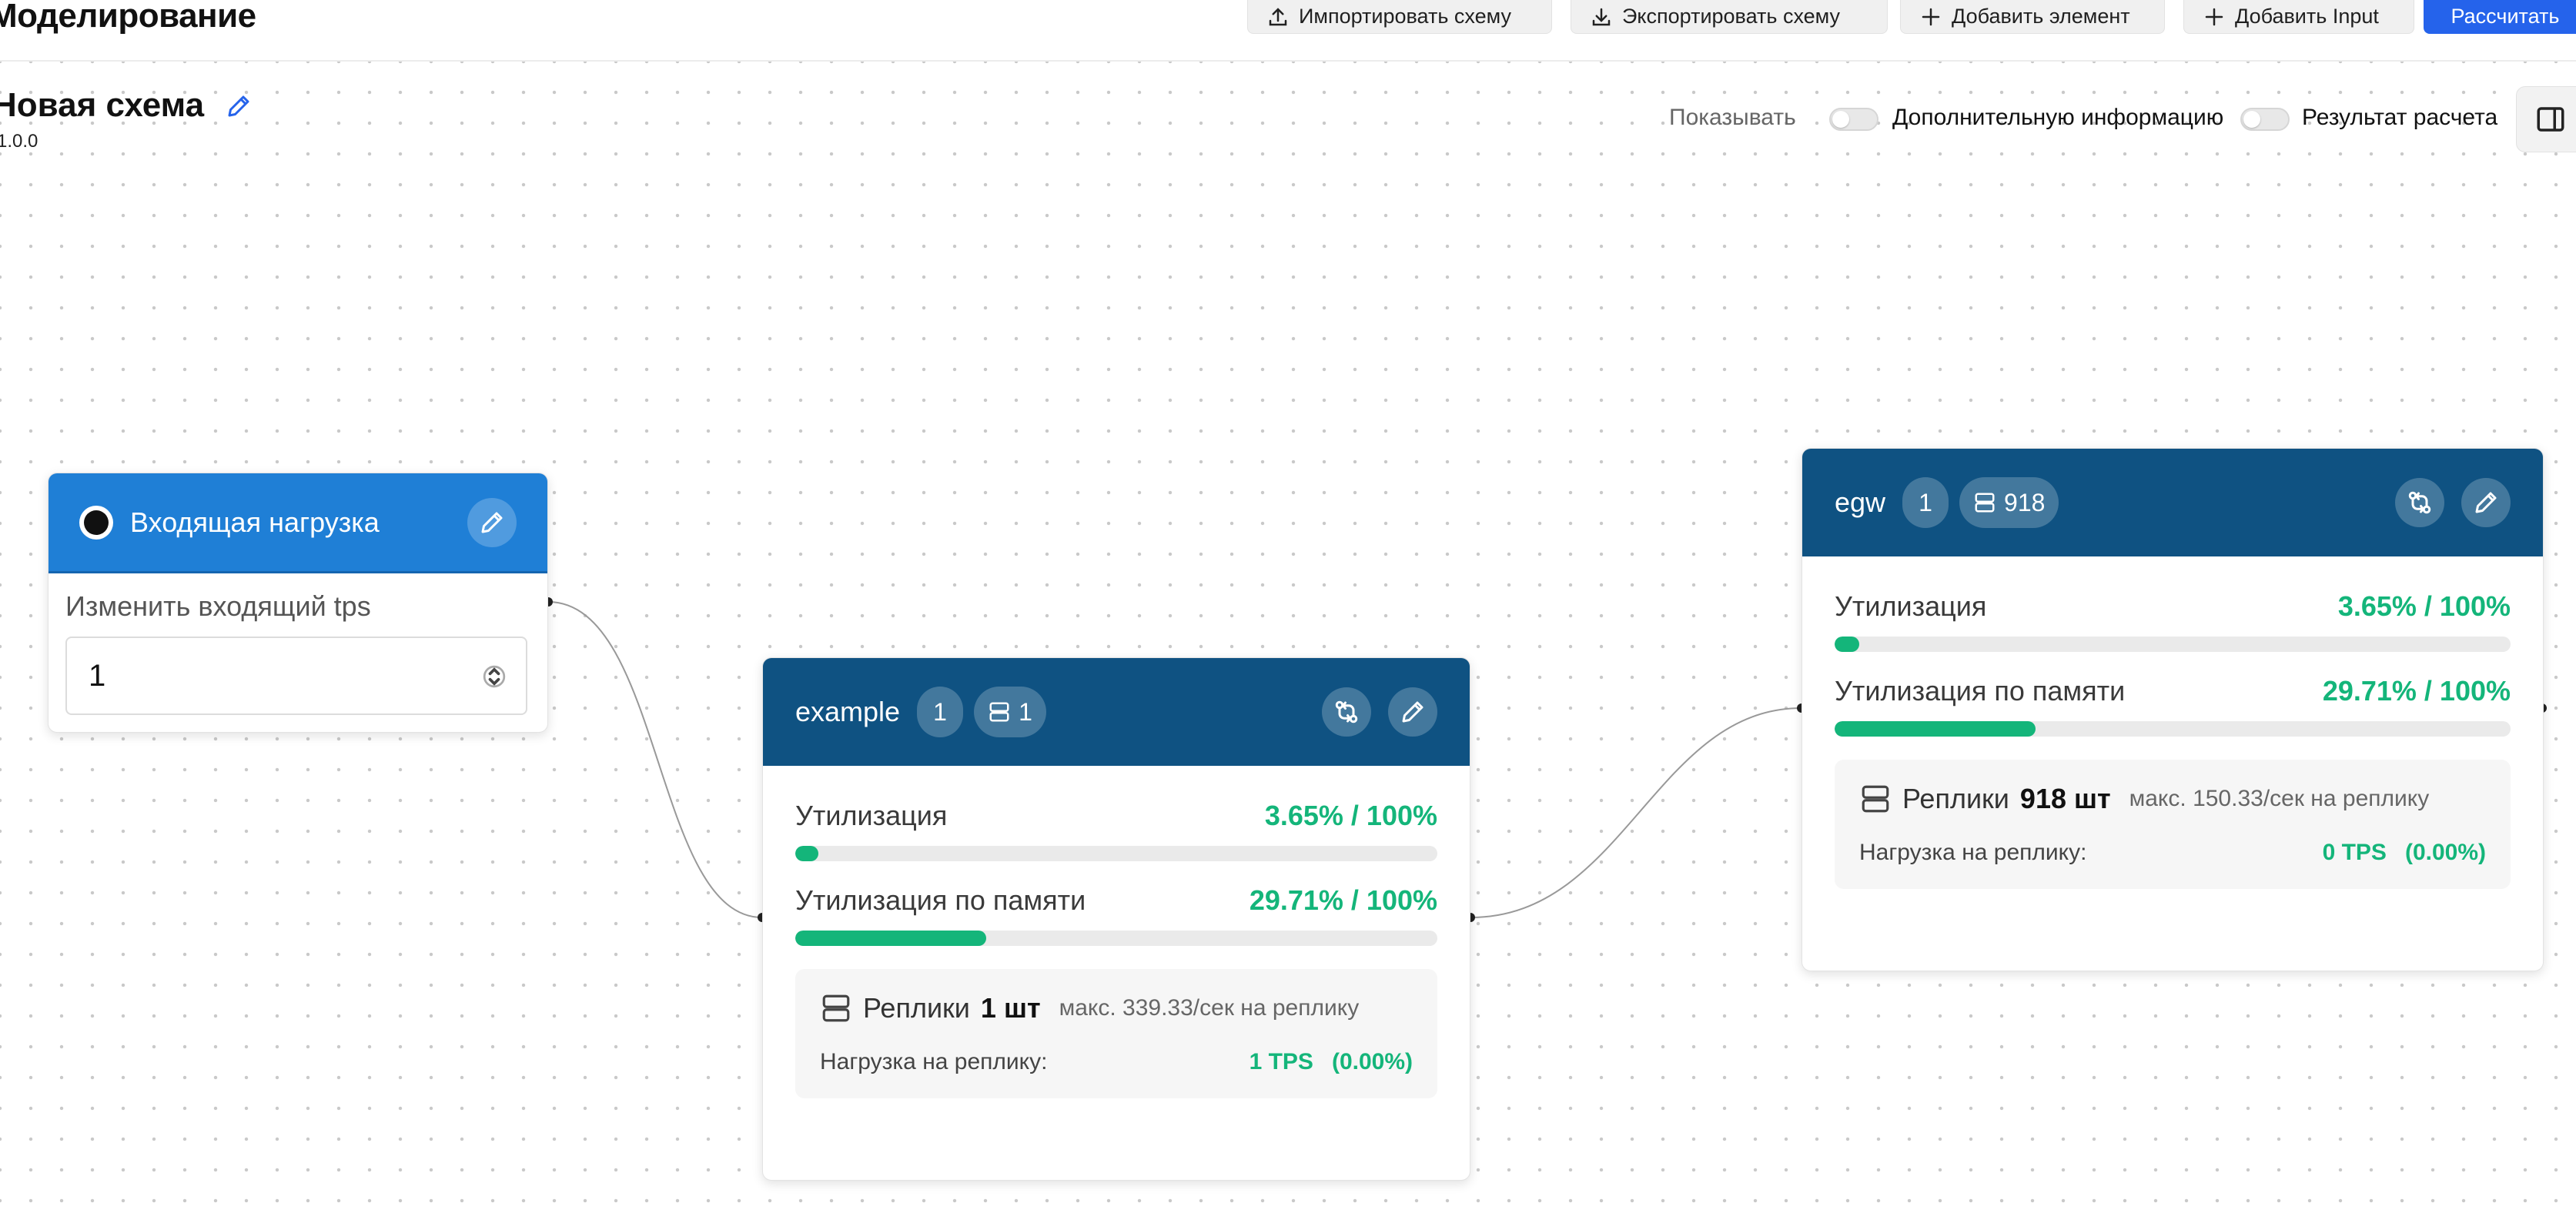 The image size is (2576, 1213). What do you see at coordinates (1281, 1062) in the screenshot?
I see `load-tps: 1 TPS` at bounding box center [1281, 1062].